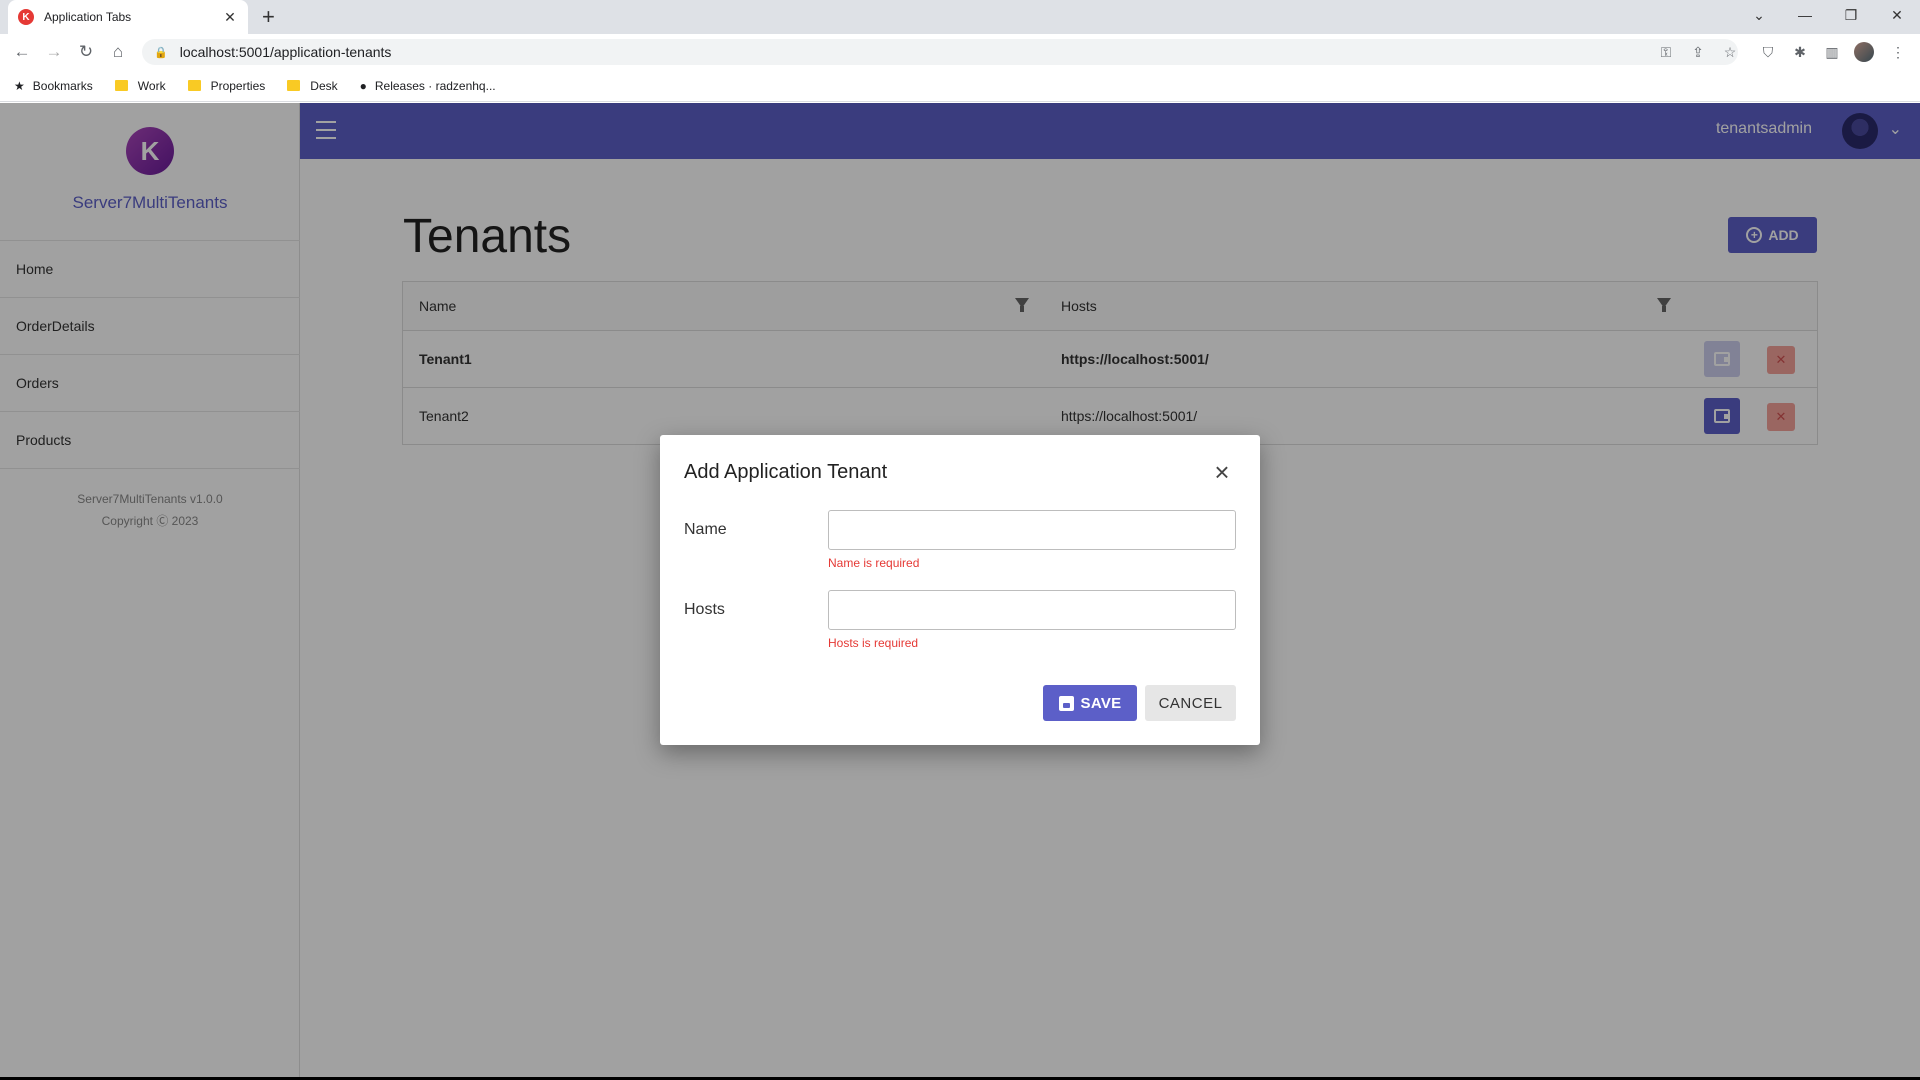 The width and height of the screenshot is (1920, 1080). Describe the element at coordinates (151, 85) in the screenshot. I see `bookmark-label: Work` at that location.